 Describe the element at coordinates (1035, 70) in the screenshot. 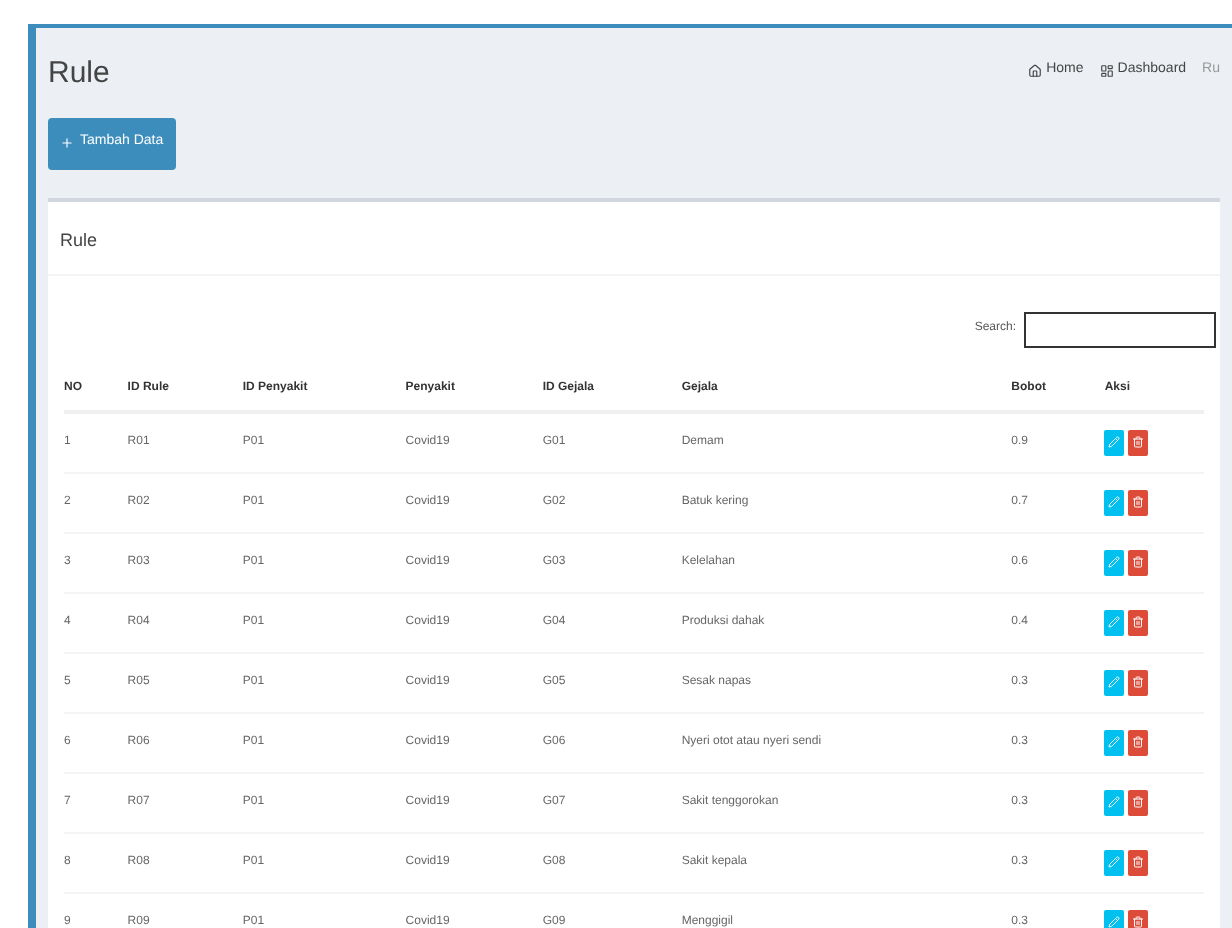

I see `home-icon` at that location.